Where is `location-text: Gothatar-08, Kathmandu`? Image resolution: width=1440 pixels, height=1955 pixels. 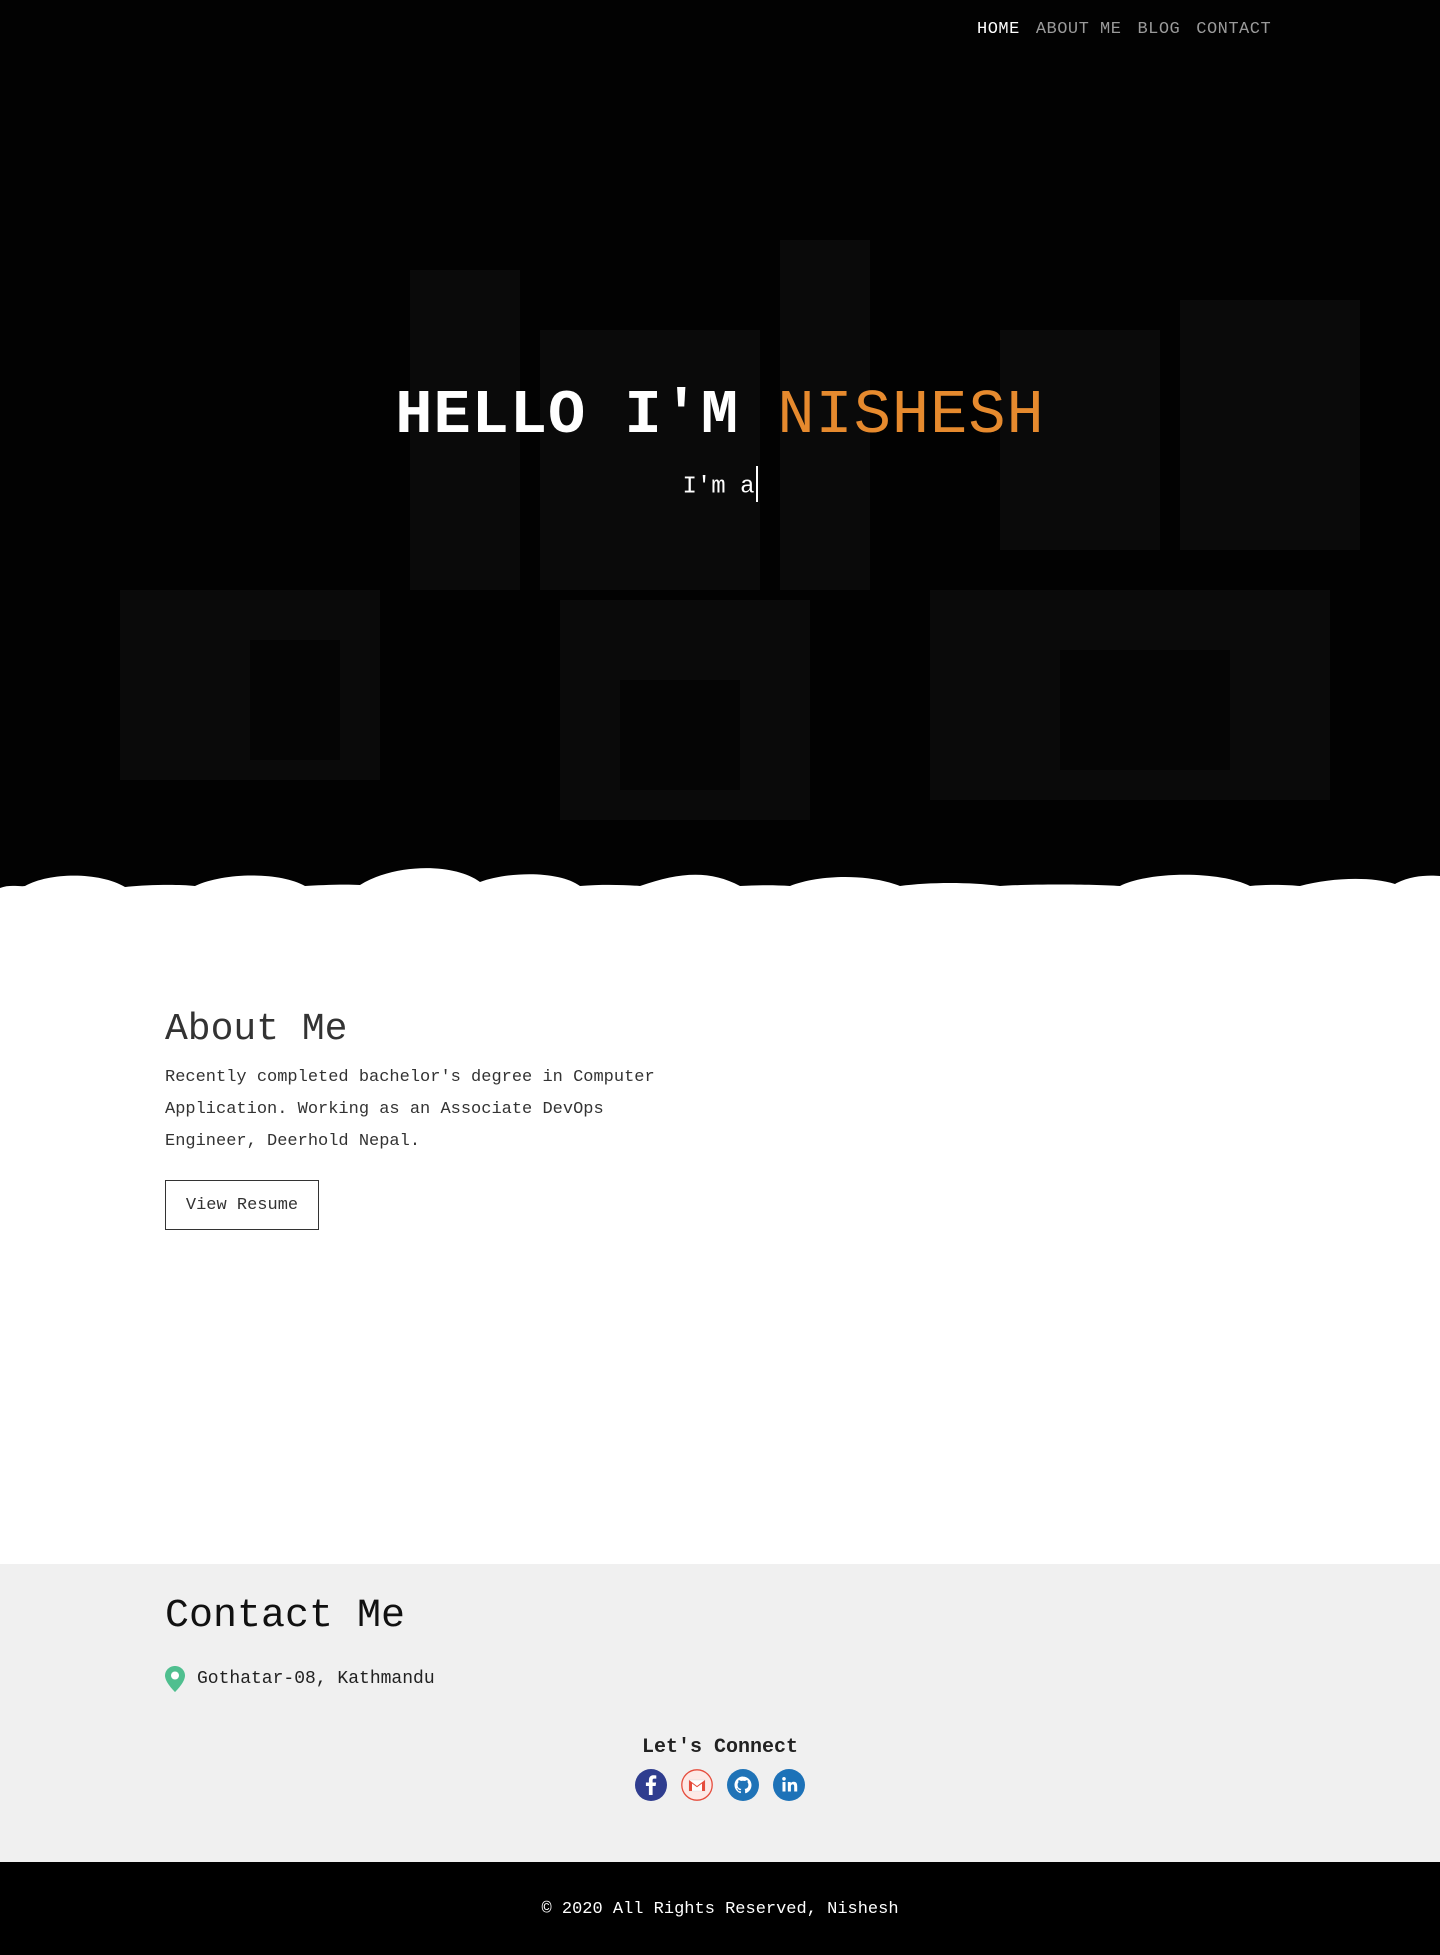 location-text: Gothatar-08, Kathmandu is located at coordinates (316, 1679).